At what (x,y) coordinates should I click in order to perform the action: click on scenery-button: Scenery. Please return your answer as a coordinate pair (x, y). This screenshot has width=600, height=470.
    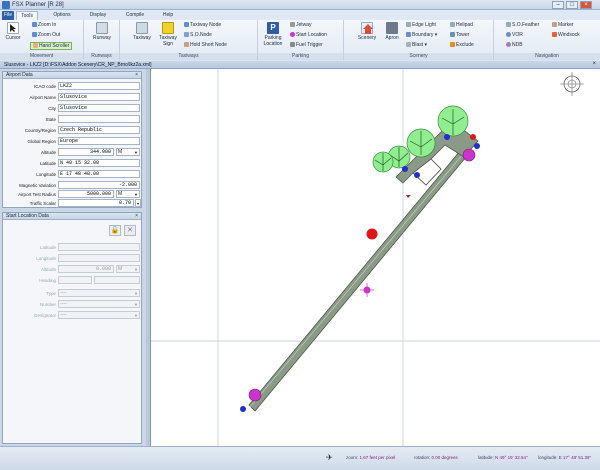
    Looking at the image, I should click on (367, 31).